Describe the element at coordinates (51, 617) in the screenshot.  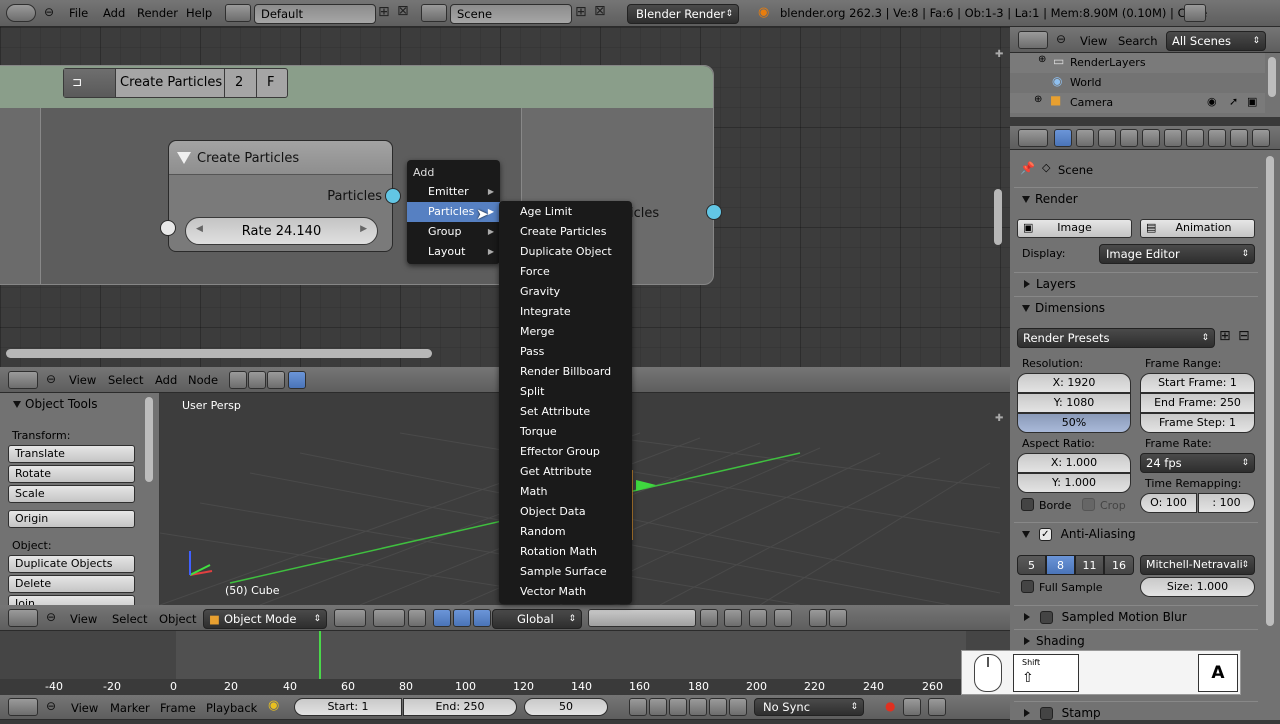
I see `viewport-collapse-icon: ⊖` at that location.